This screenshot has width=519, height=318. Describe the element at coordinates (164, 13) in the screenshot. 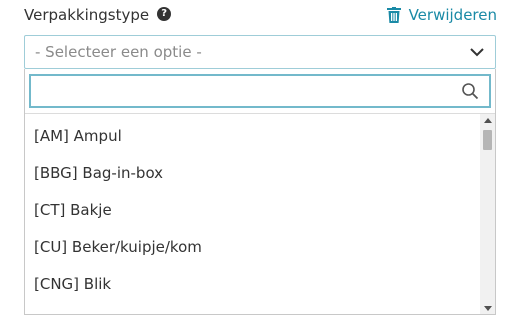

I see `question-circle-icon: ?` at that location.